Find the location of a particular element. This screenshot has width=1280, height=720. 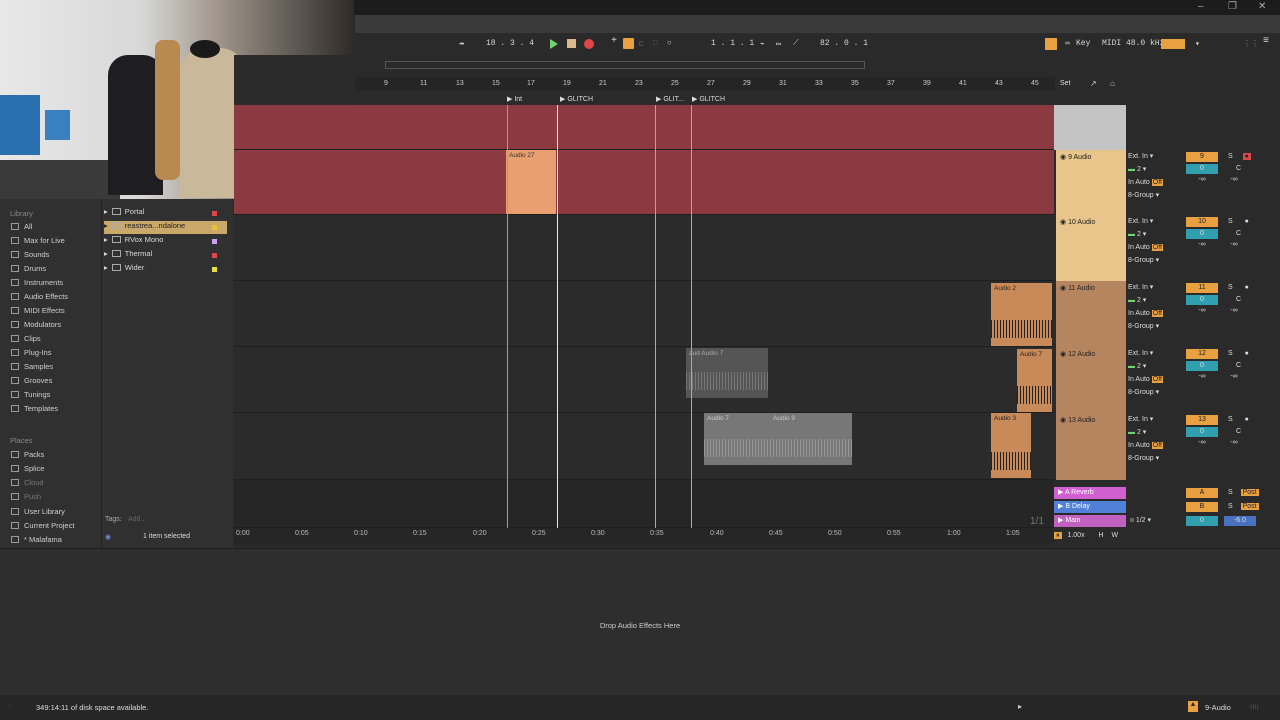

places-item-current-project: Current Project is located at coordinates (56, 527).